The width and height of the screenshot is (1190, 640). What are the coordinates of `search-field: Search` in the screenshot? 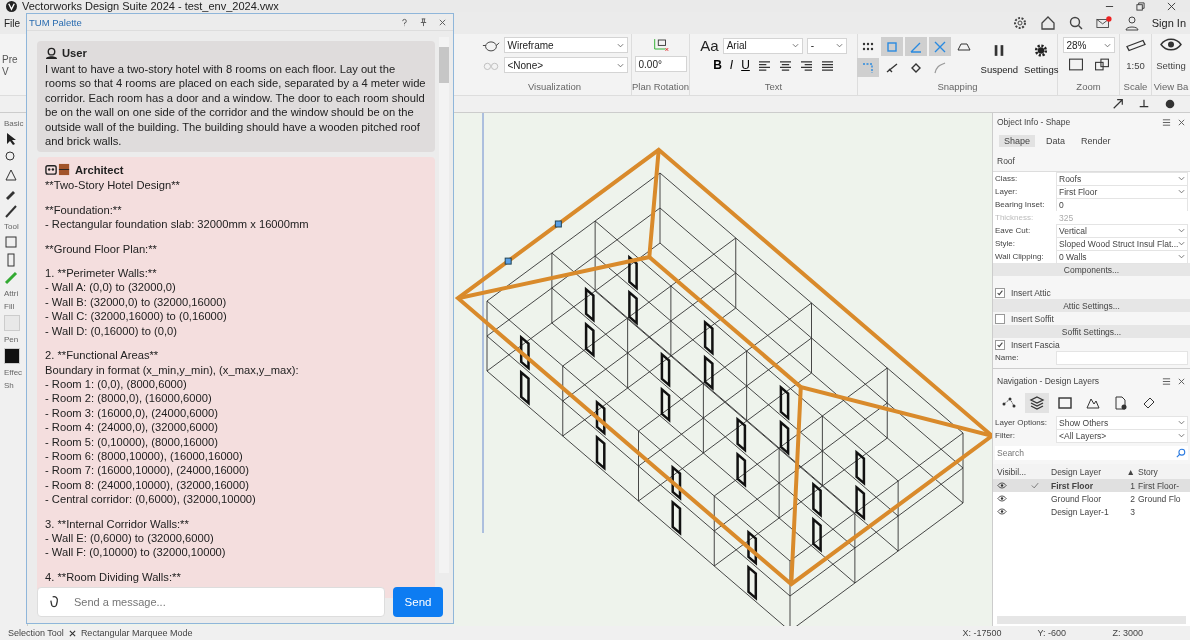 It's located at (1091, 453).